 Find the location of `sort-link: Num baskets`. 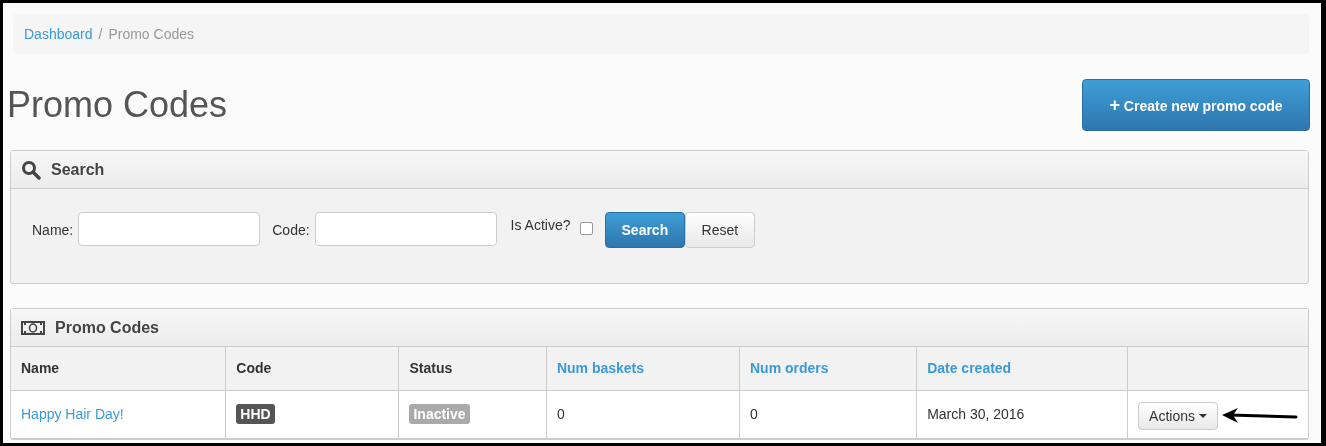

sort-link: Num baskets is located at coordinates (600, 368).